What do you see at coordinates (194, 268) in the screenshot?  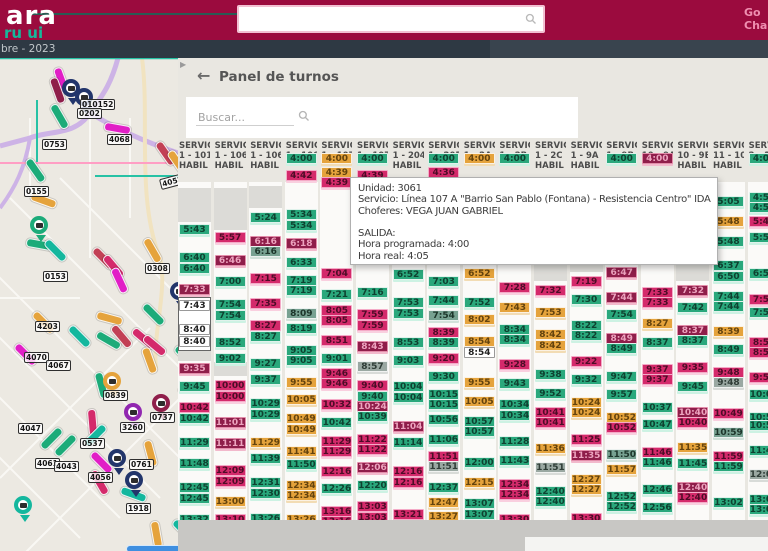 I see `time-cell: 6:40` at bounding box center [194, 268].